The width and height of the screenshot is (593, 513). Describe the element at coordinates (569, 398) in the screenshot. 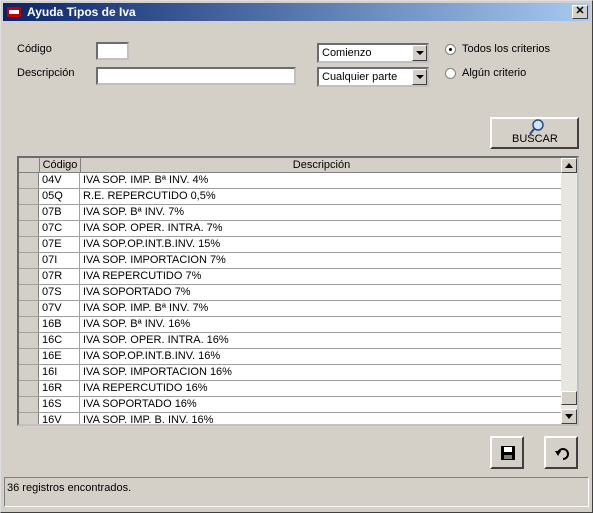

I see `scroll-thumb` at that location.